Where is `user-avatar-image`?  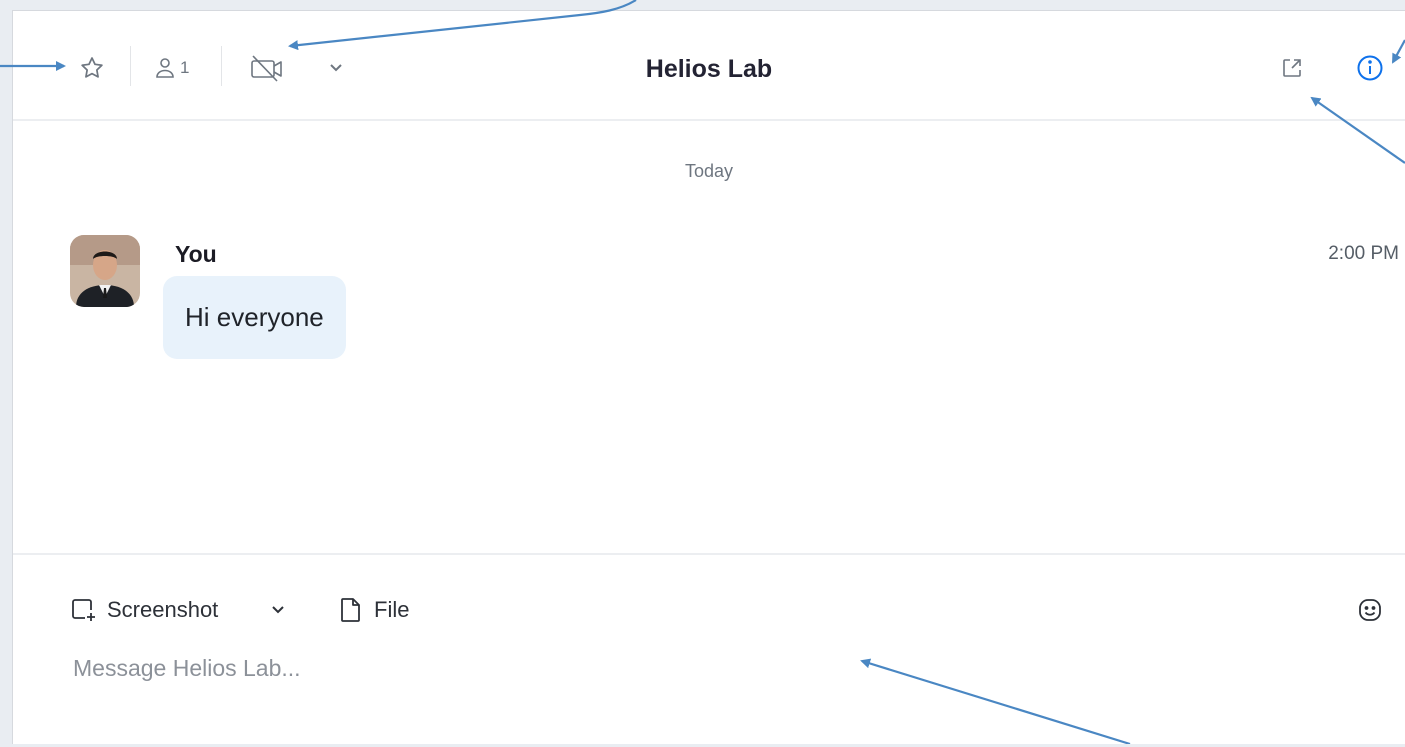
user-avatar-image is located at coordinates (105, 271).